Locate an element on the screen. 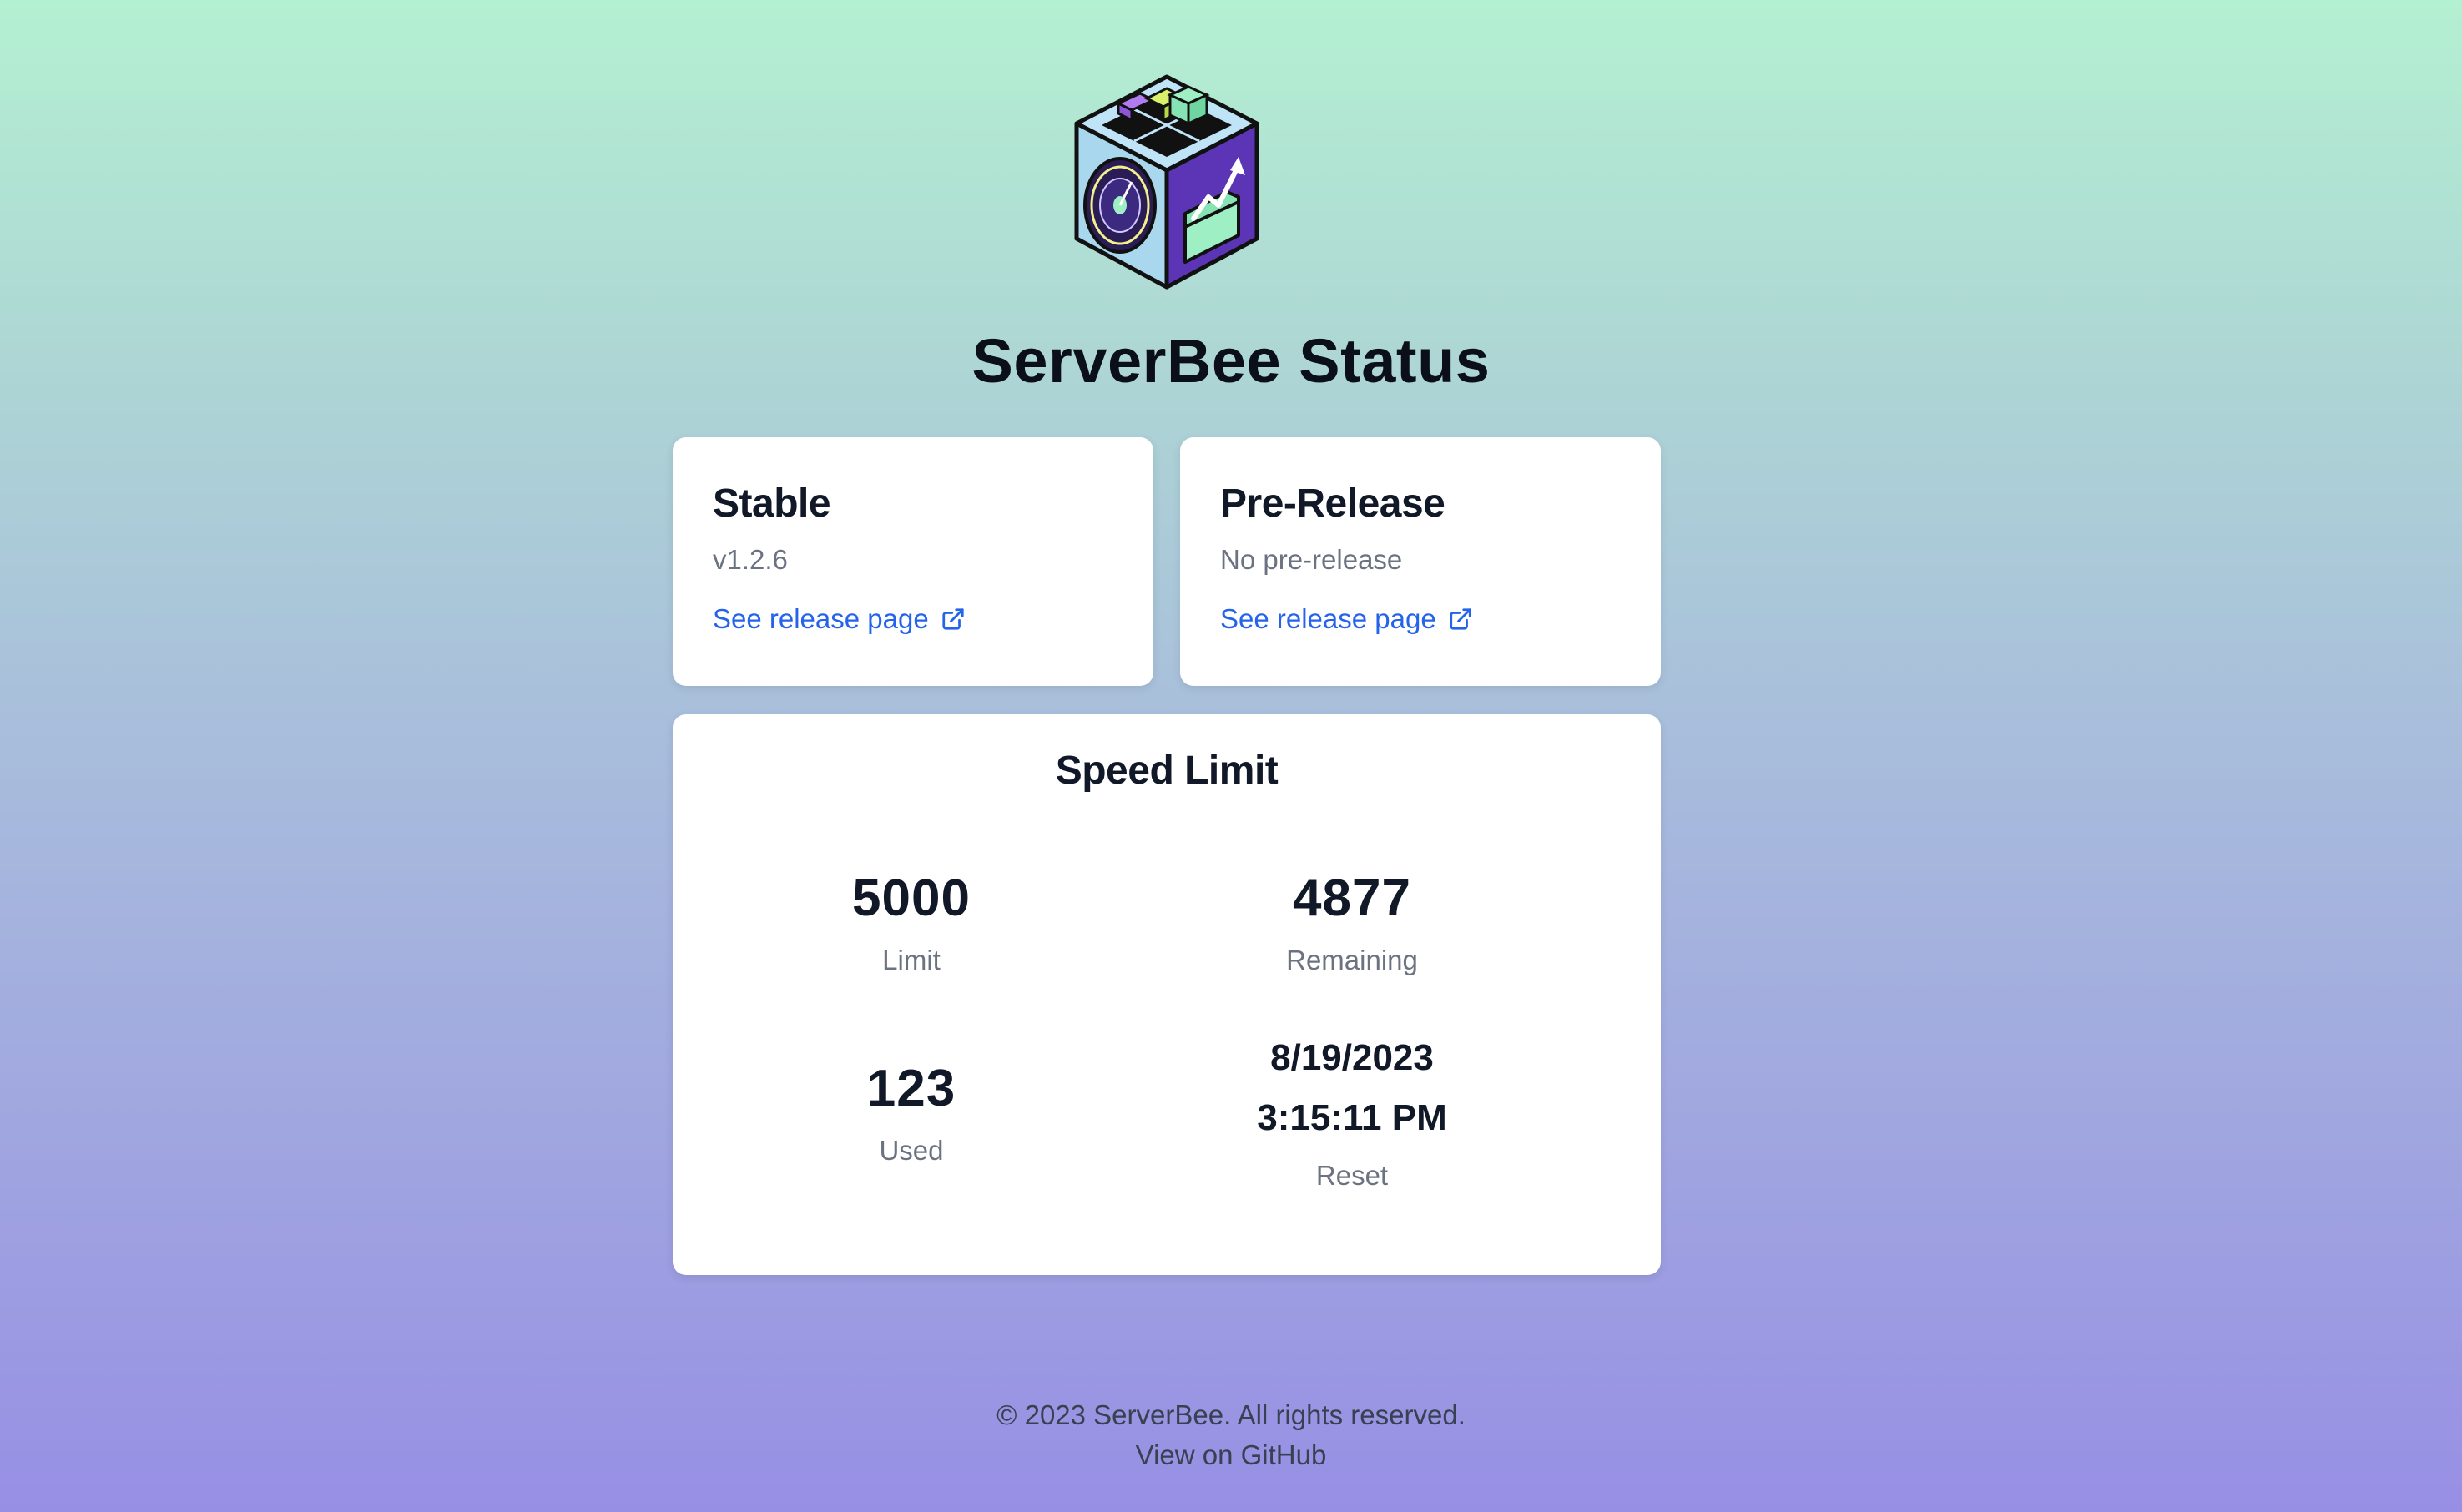 Image resolution: width=2462 pixels, height=1512 pixels. stable-version: v1.2.6 is located at coordinates (750, 559).